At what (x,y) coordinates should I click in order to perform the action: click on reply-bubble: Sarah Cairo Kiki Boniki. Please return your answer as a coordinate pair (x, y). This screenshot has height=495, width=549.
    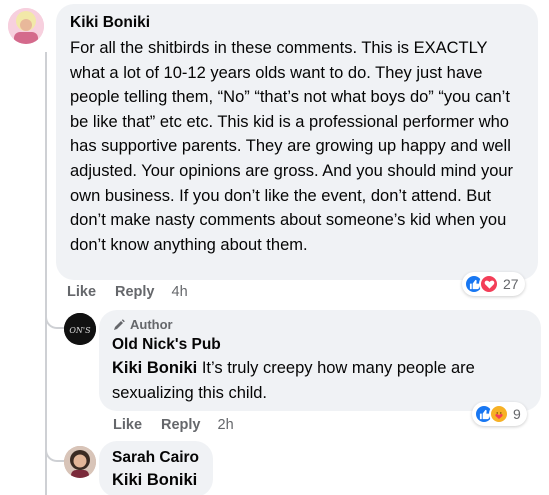
    Looking at the image, I should click on (156, 468).